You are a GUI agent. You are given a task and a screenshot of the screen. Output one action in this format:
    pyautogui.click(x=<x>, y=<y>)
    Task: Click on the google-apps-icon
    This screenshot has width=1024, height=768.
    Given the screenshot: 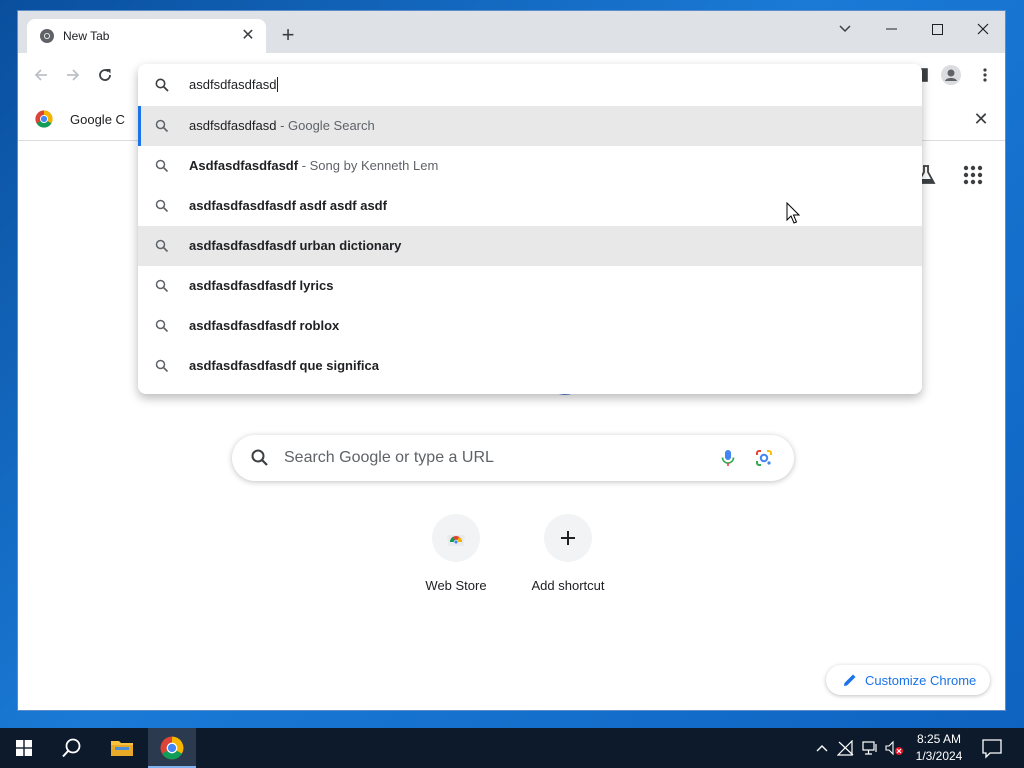 What is the action you would take?
    pyautogui.click(x=973, y=175)
    